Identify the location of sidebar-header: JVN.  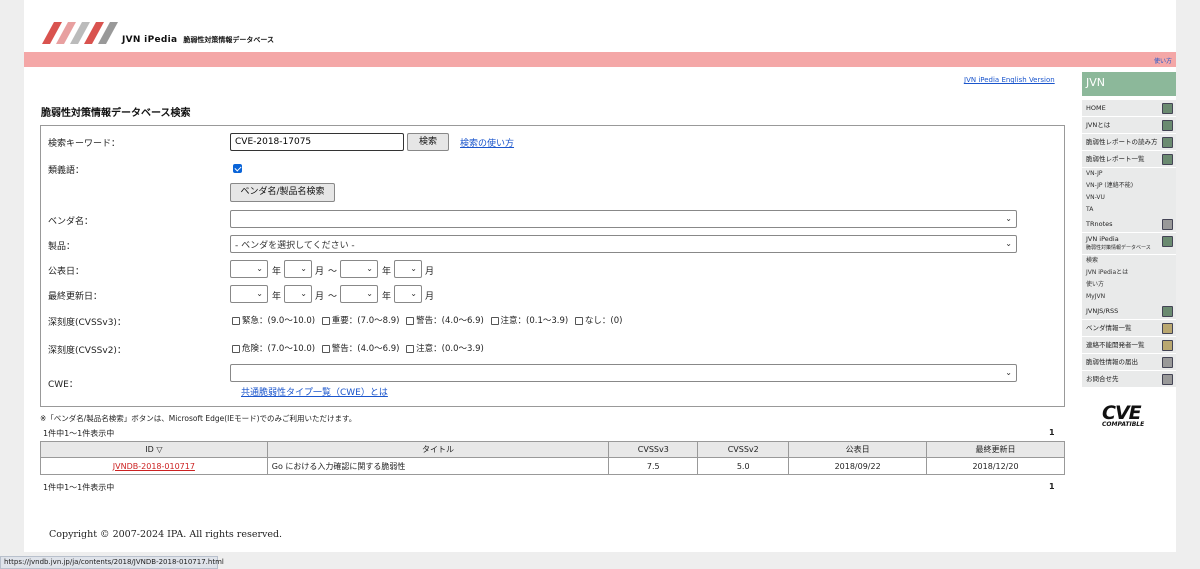
(1129, 84).